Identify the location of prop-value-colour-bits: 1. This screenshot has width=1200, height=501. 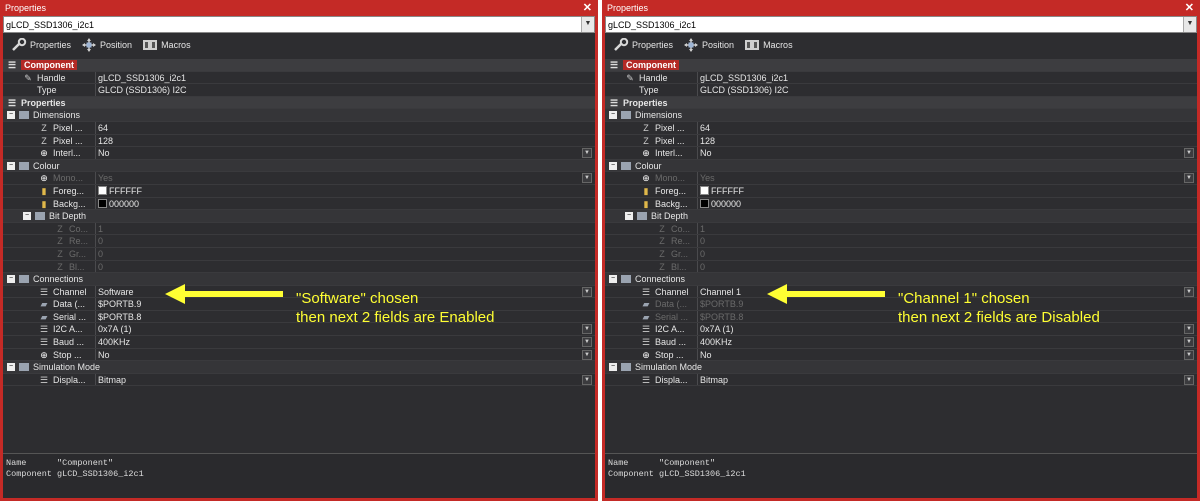
(703, 228).